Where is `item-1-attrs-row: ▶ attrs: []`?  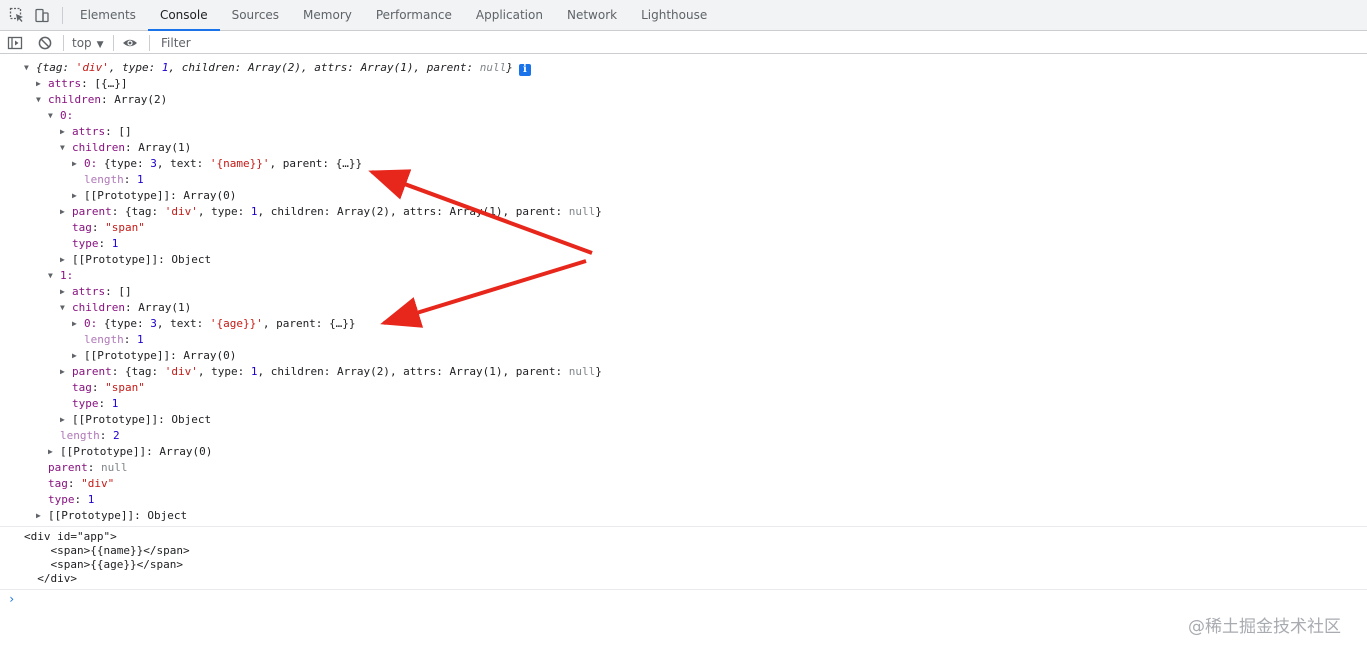 item-1-attrs-row: ▶ attrs: [] is located at coordinates (96, 292).